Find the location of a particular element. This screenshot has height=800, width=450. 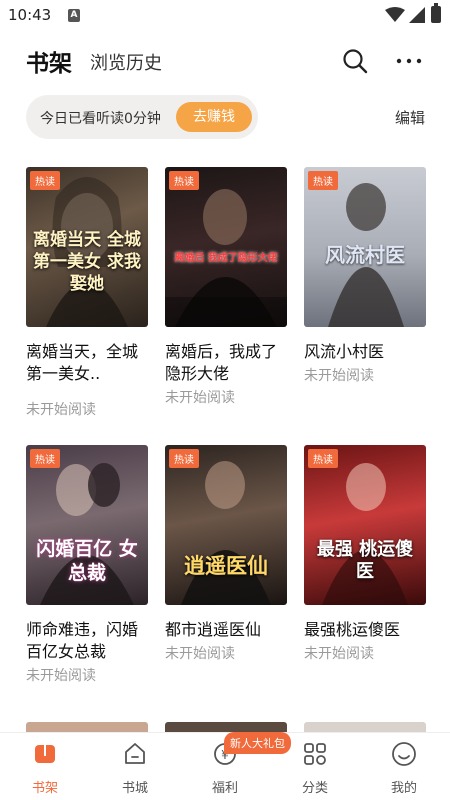

accessibility-a-icon: A is located at coordinates (74, 15).